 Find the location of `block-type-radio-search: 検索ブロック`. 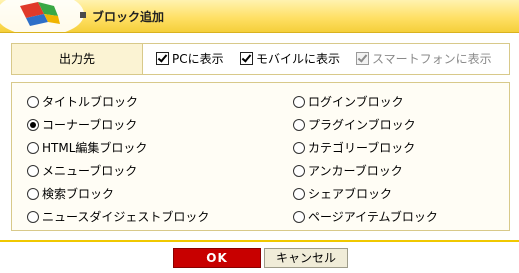

block-type-radio-search: 検索ブロック is located at coordinates (70, 194).